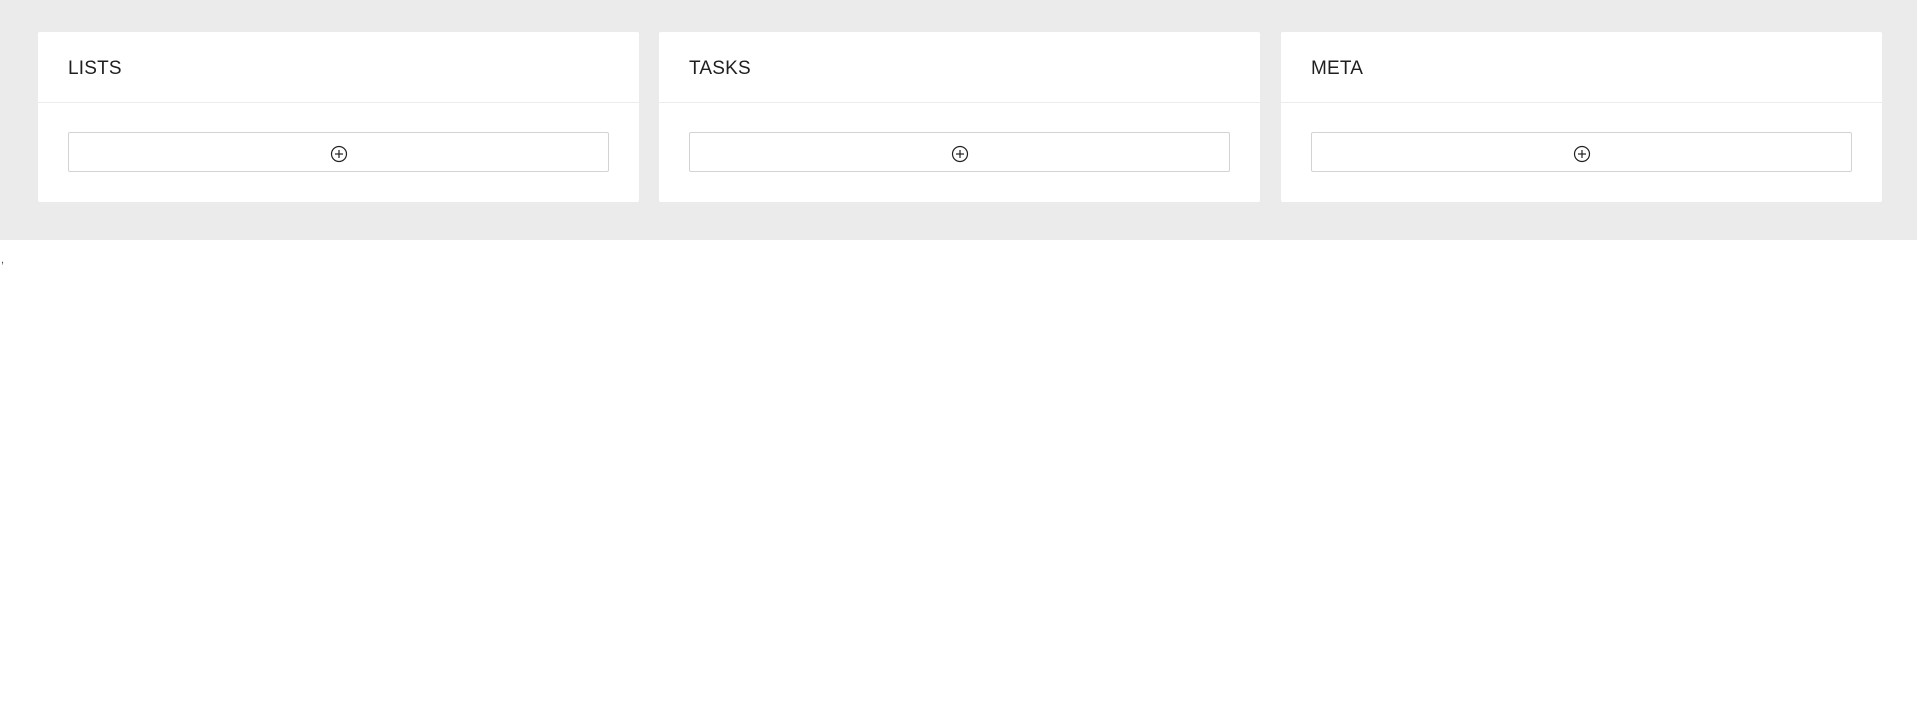 Image resolution: width=1917 pixels, height=702 pixels. I want to click on column-meta: META, so click(1581, 117).